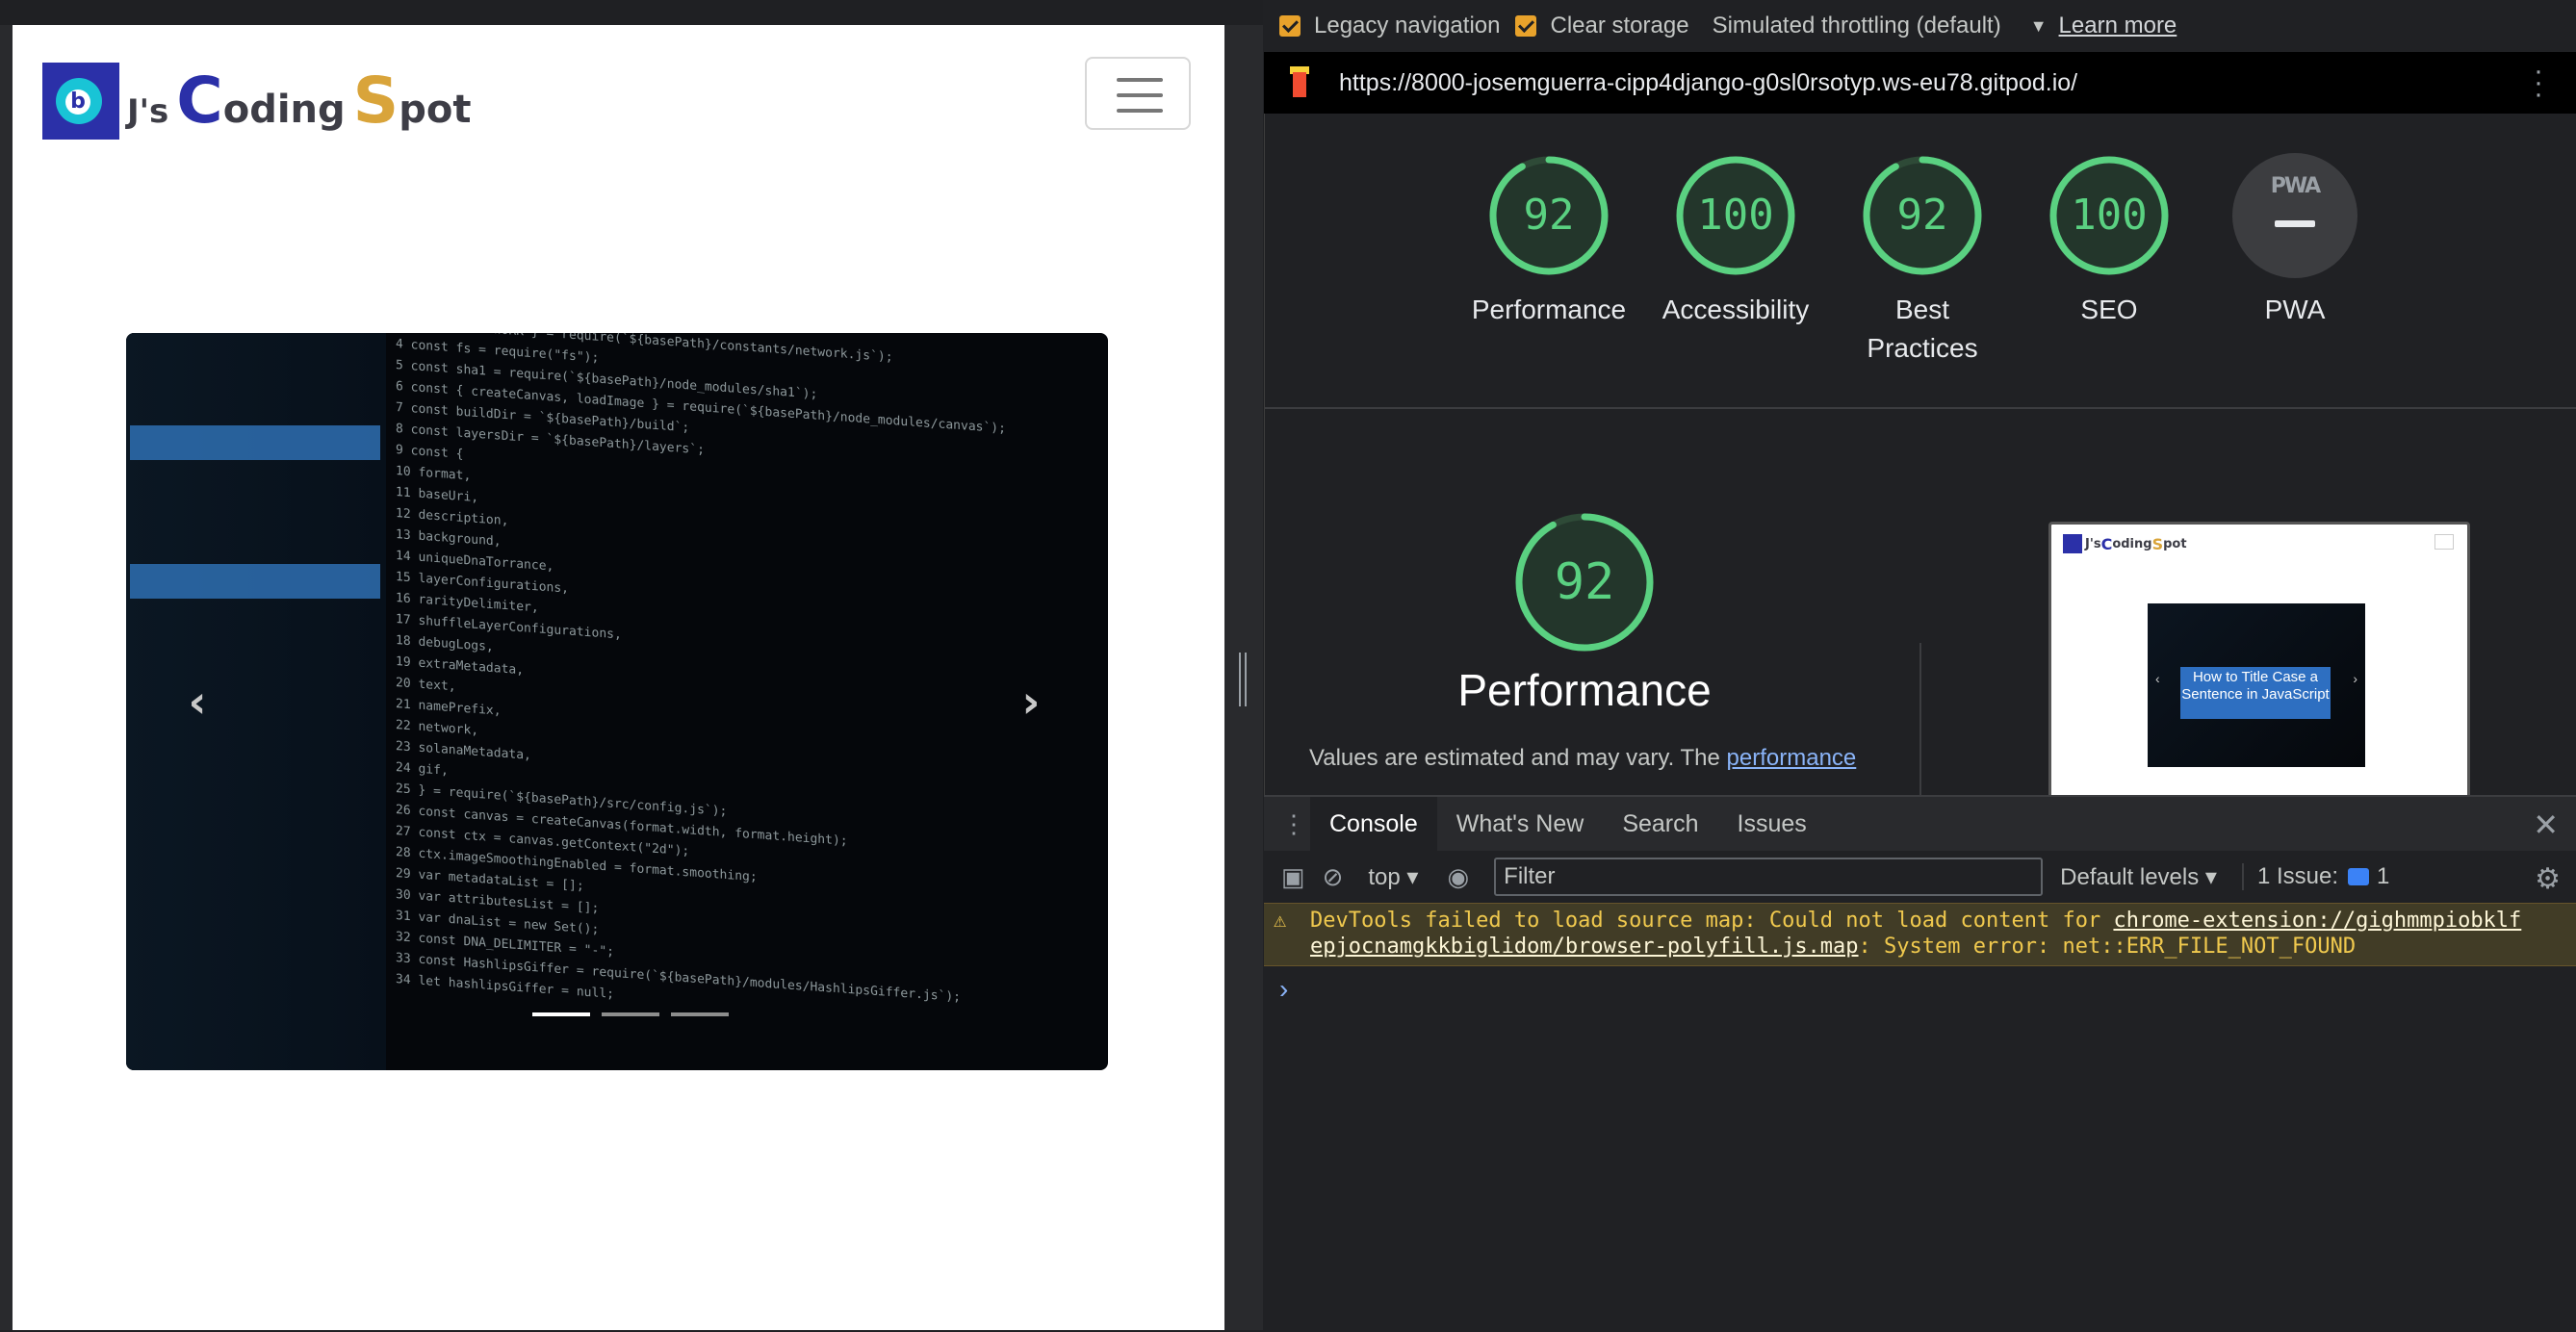 Image resolution: width=2576 pixels, height=1332 pixels. Describe the element at coordinates (1284, 989) in the screenshot. I see `console-prompt: ›` at that location.